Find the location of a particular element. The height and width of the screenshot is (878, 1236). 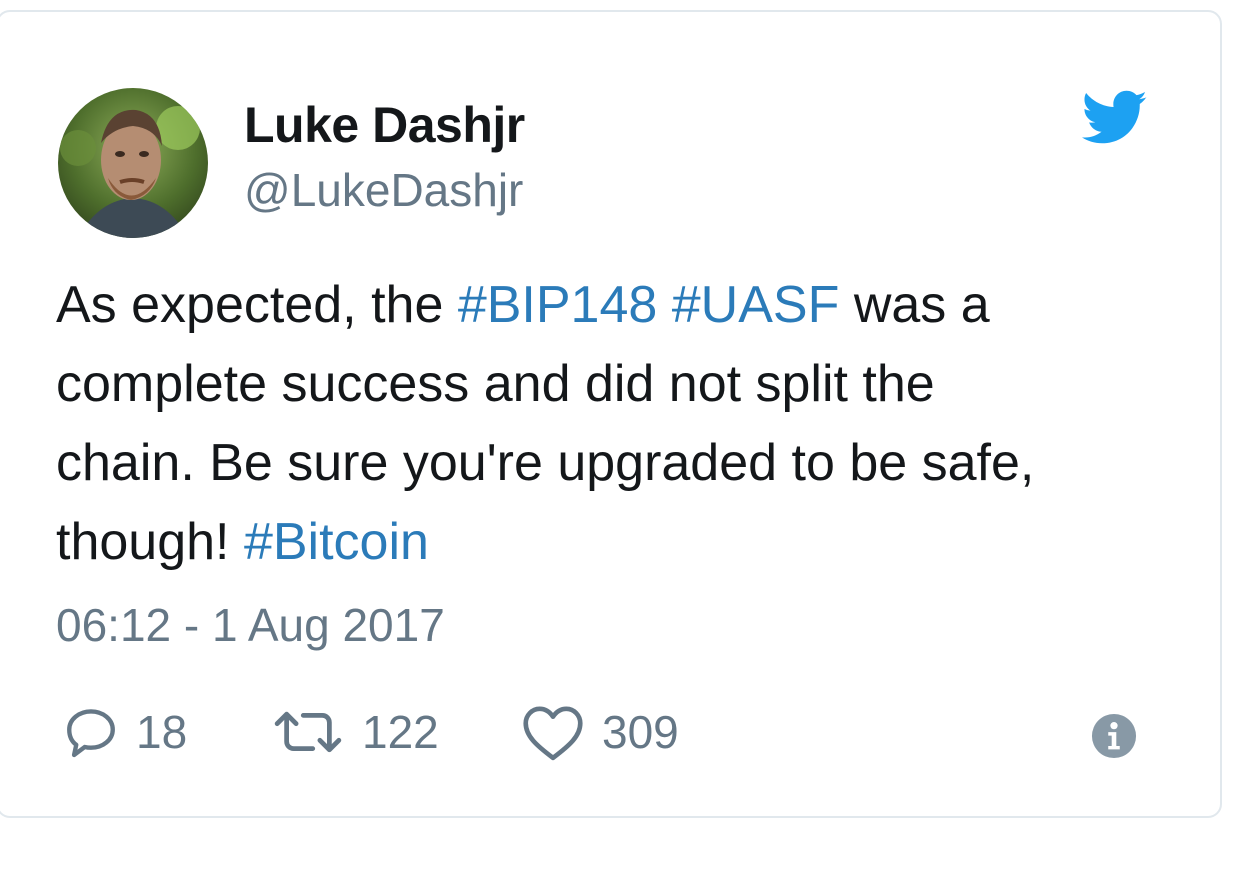

hashtag-link-bip148: #BIP148 is located at coordinates (558, 305).